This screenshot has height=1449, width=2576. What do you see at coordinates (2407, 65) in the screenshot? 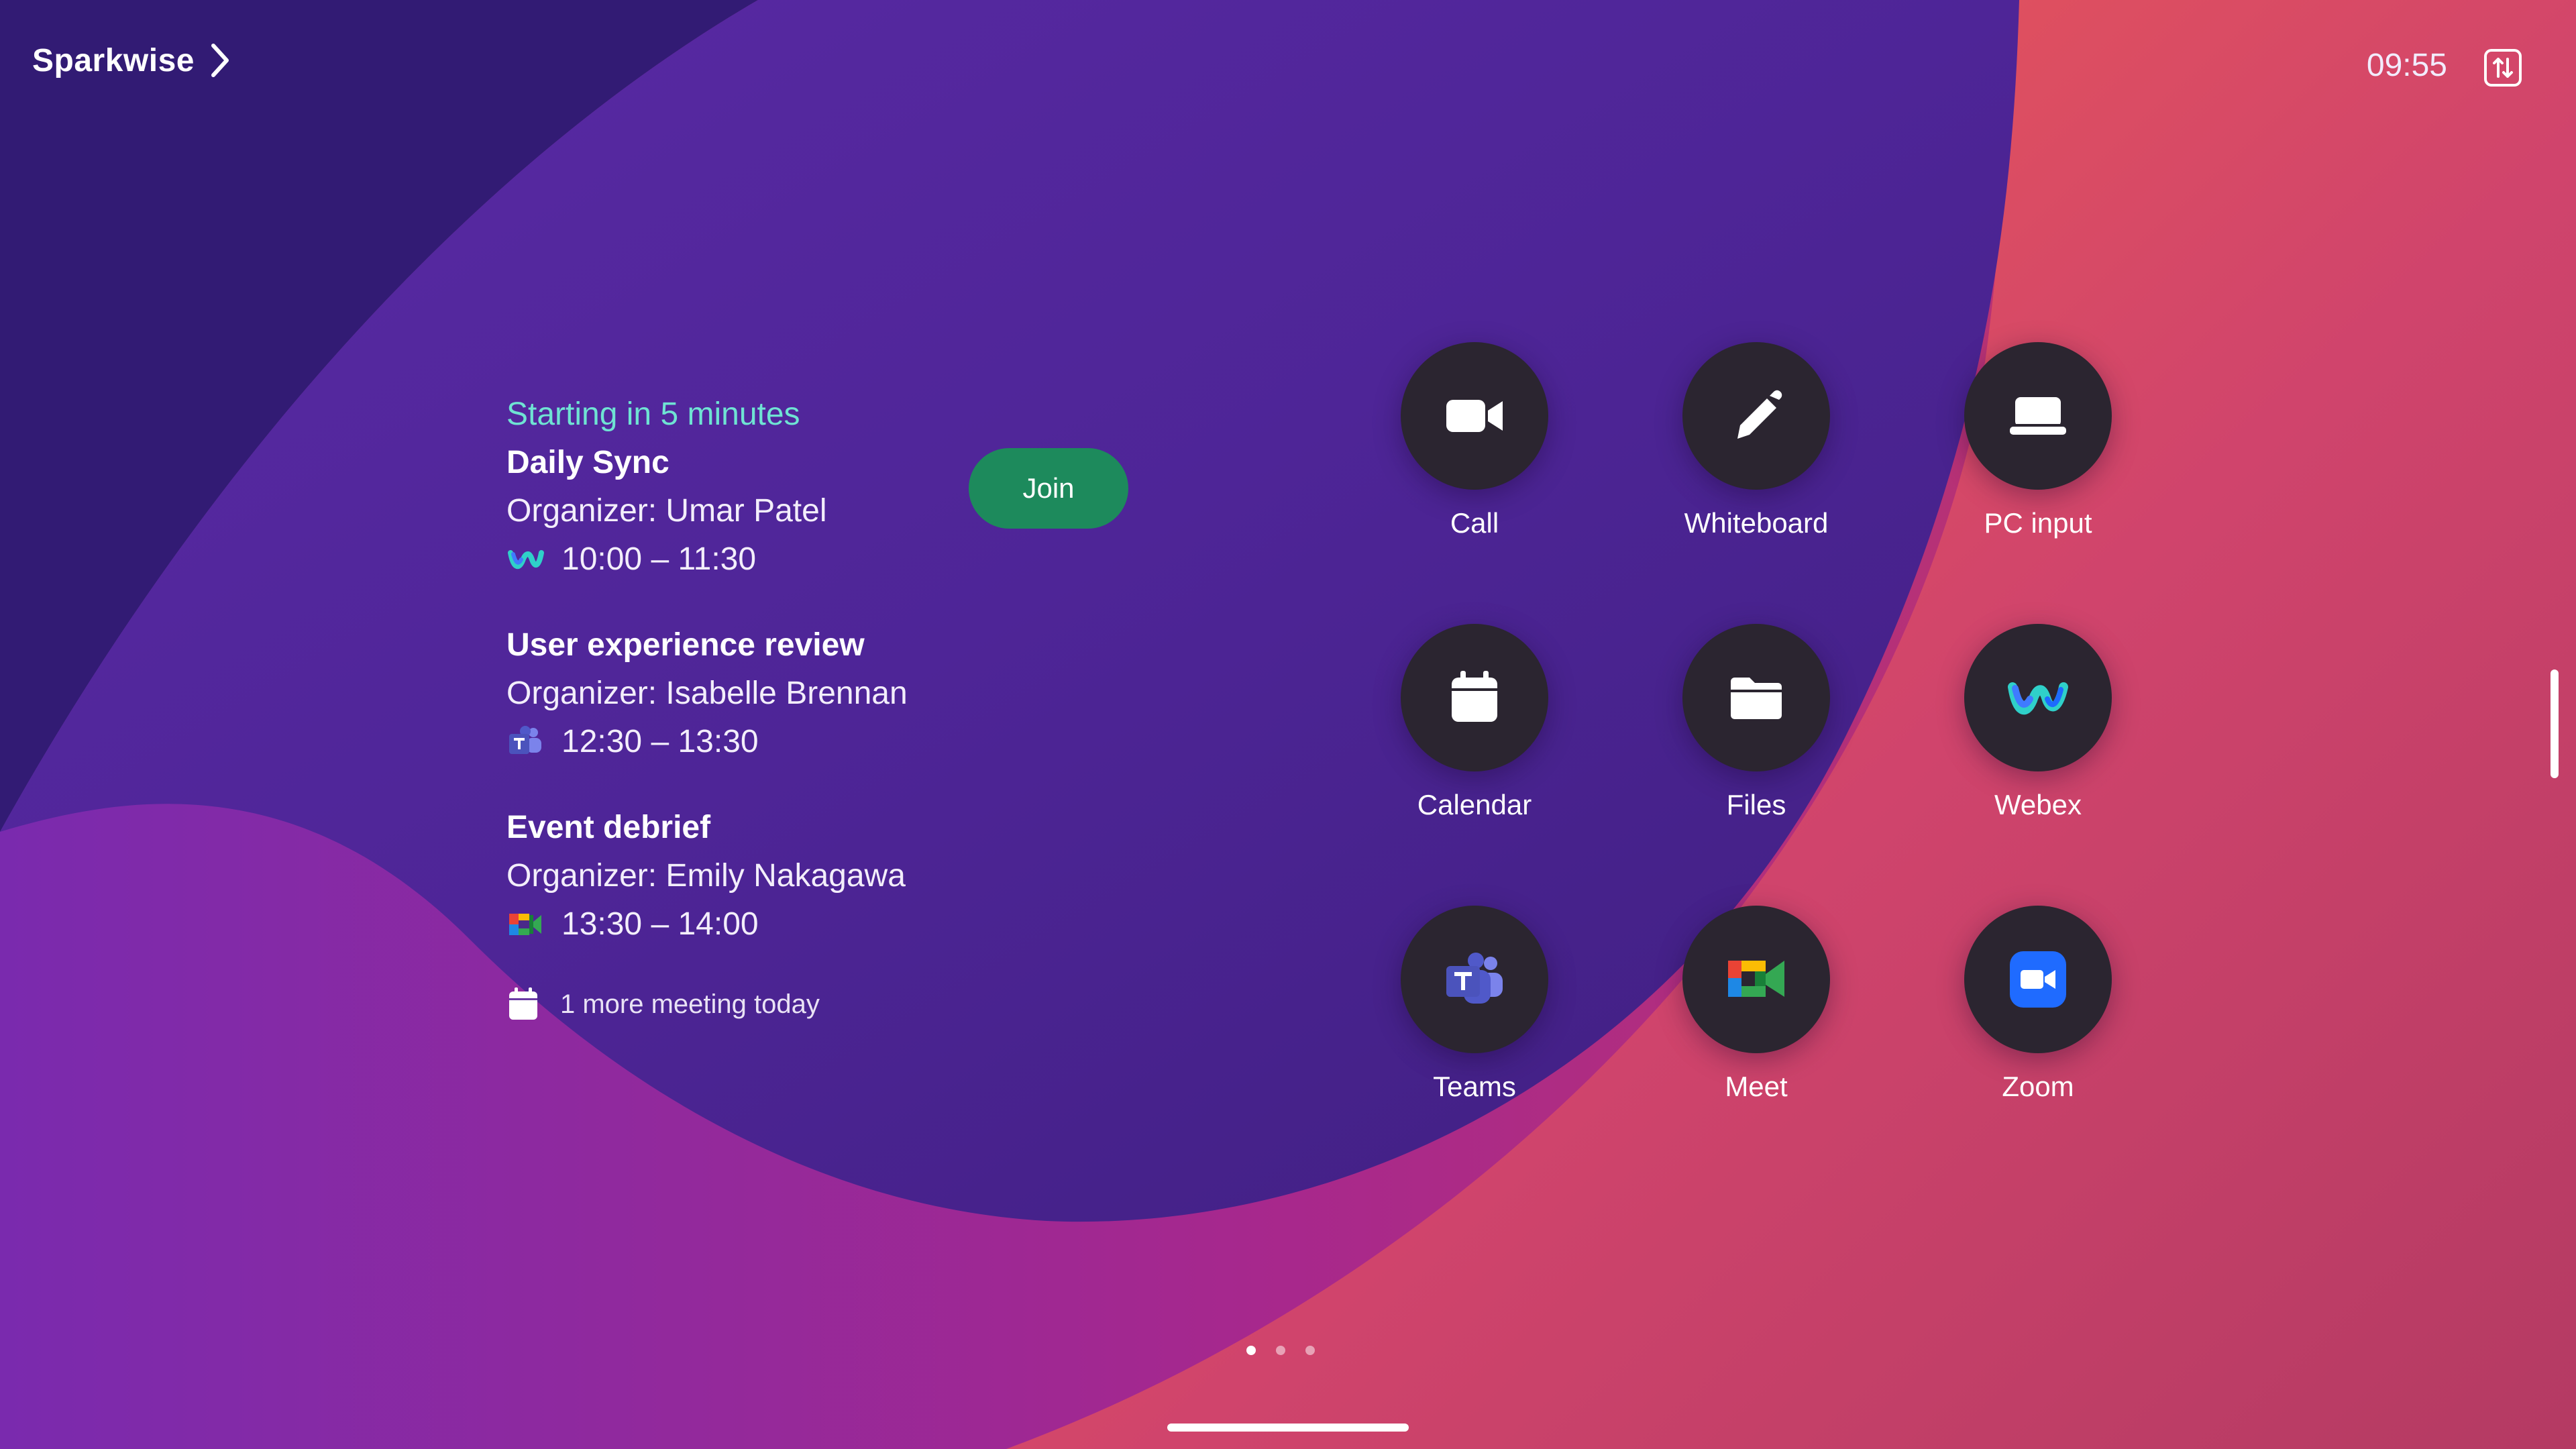
I see `clock: 09:55` at bounding box center [2407, 65].